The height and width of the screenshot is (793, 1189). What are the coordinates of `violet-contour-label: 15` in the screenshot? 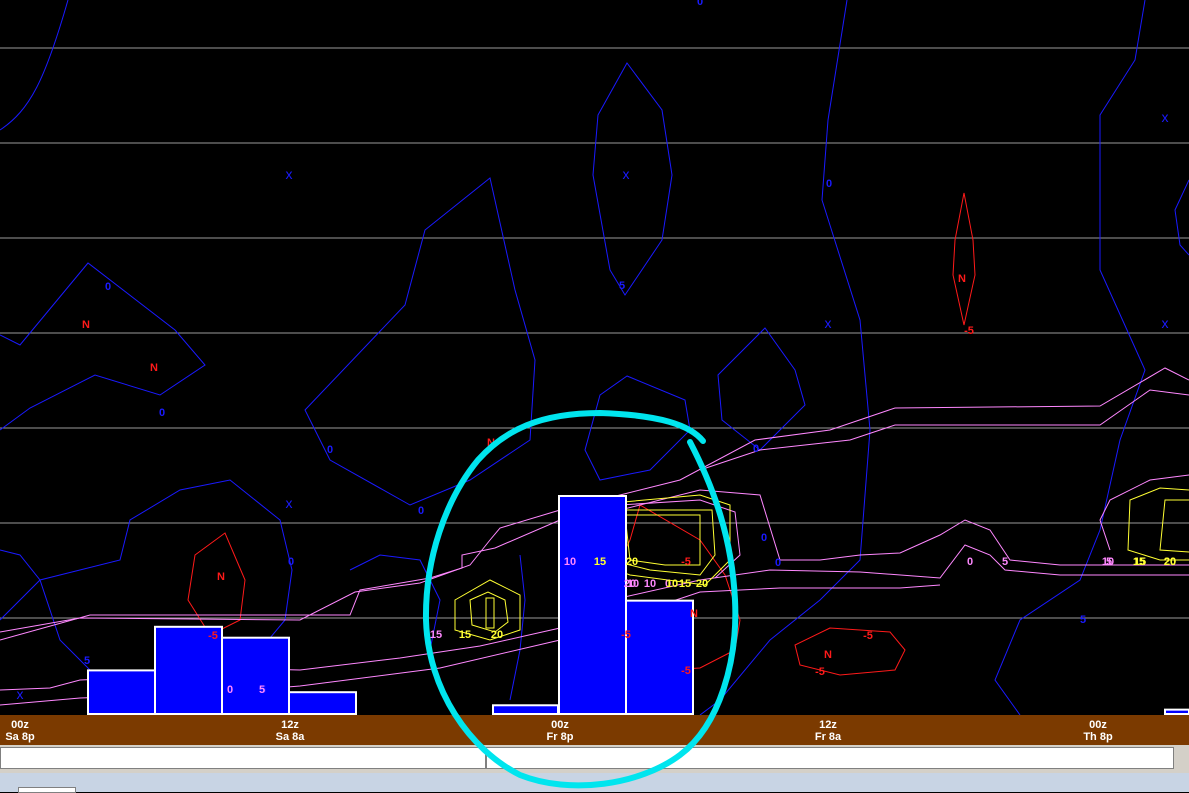 It's located at (436, 635).